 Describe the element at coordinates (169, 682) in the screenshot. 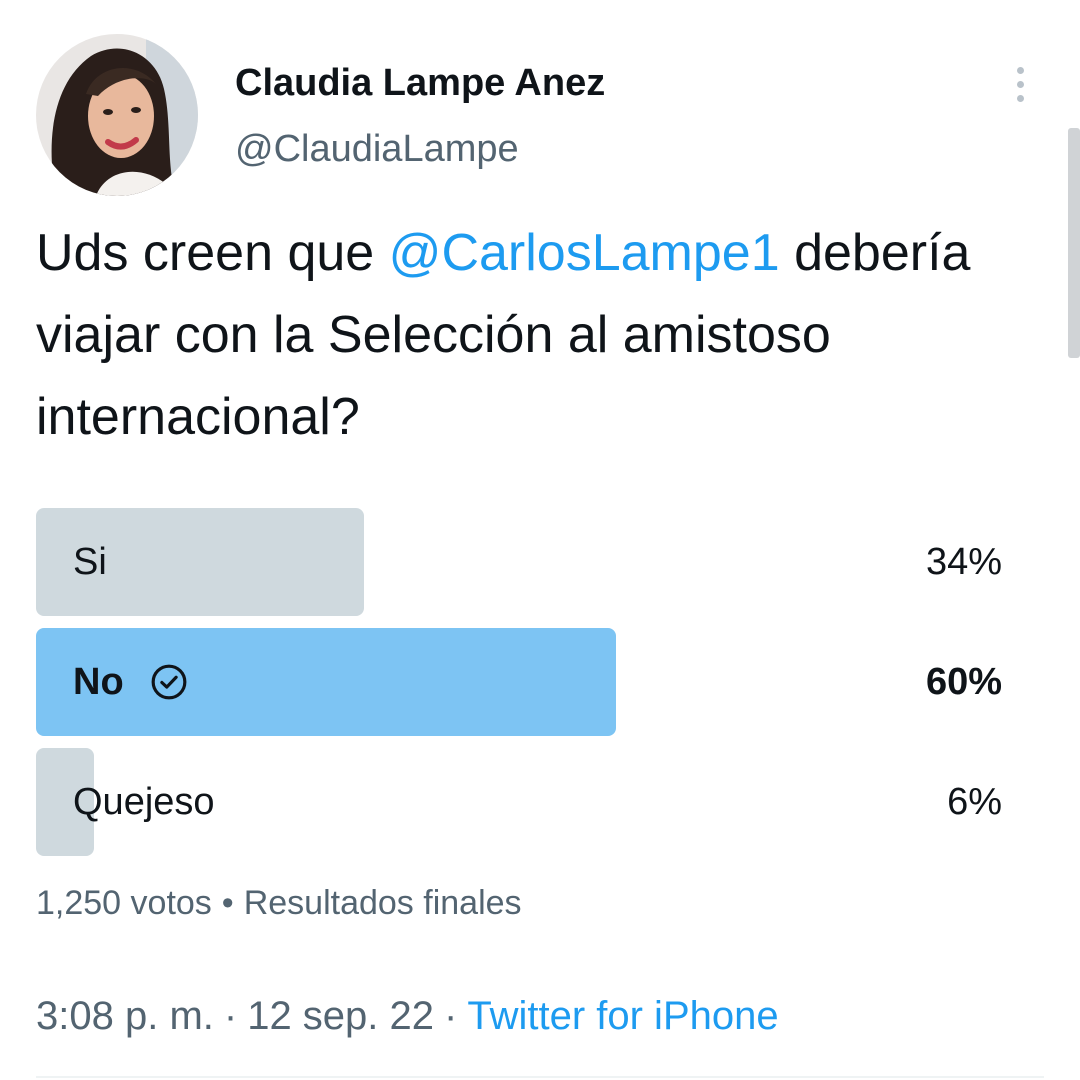

I see `check-circle-icon` at that location.